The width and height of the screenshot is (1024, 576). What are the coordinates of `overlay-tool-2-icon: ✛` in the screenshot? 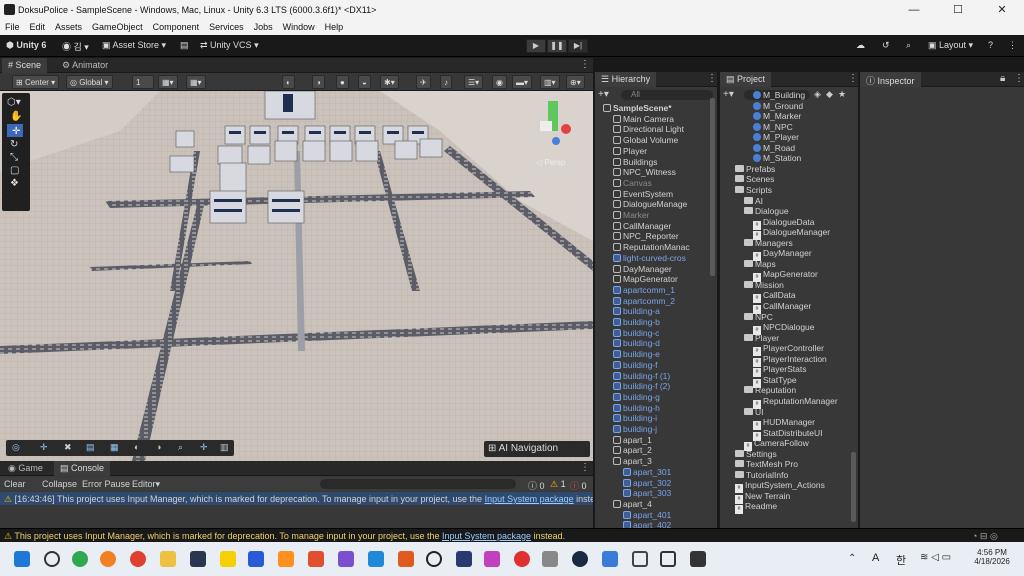 It's located at (44, 447).